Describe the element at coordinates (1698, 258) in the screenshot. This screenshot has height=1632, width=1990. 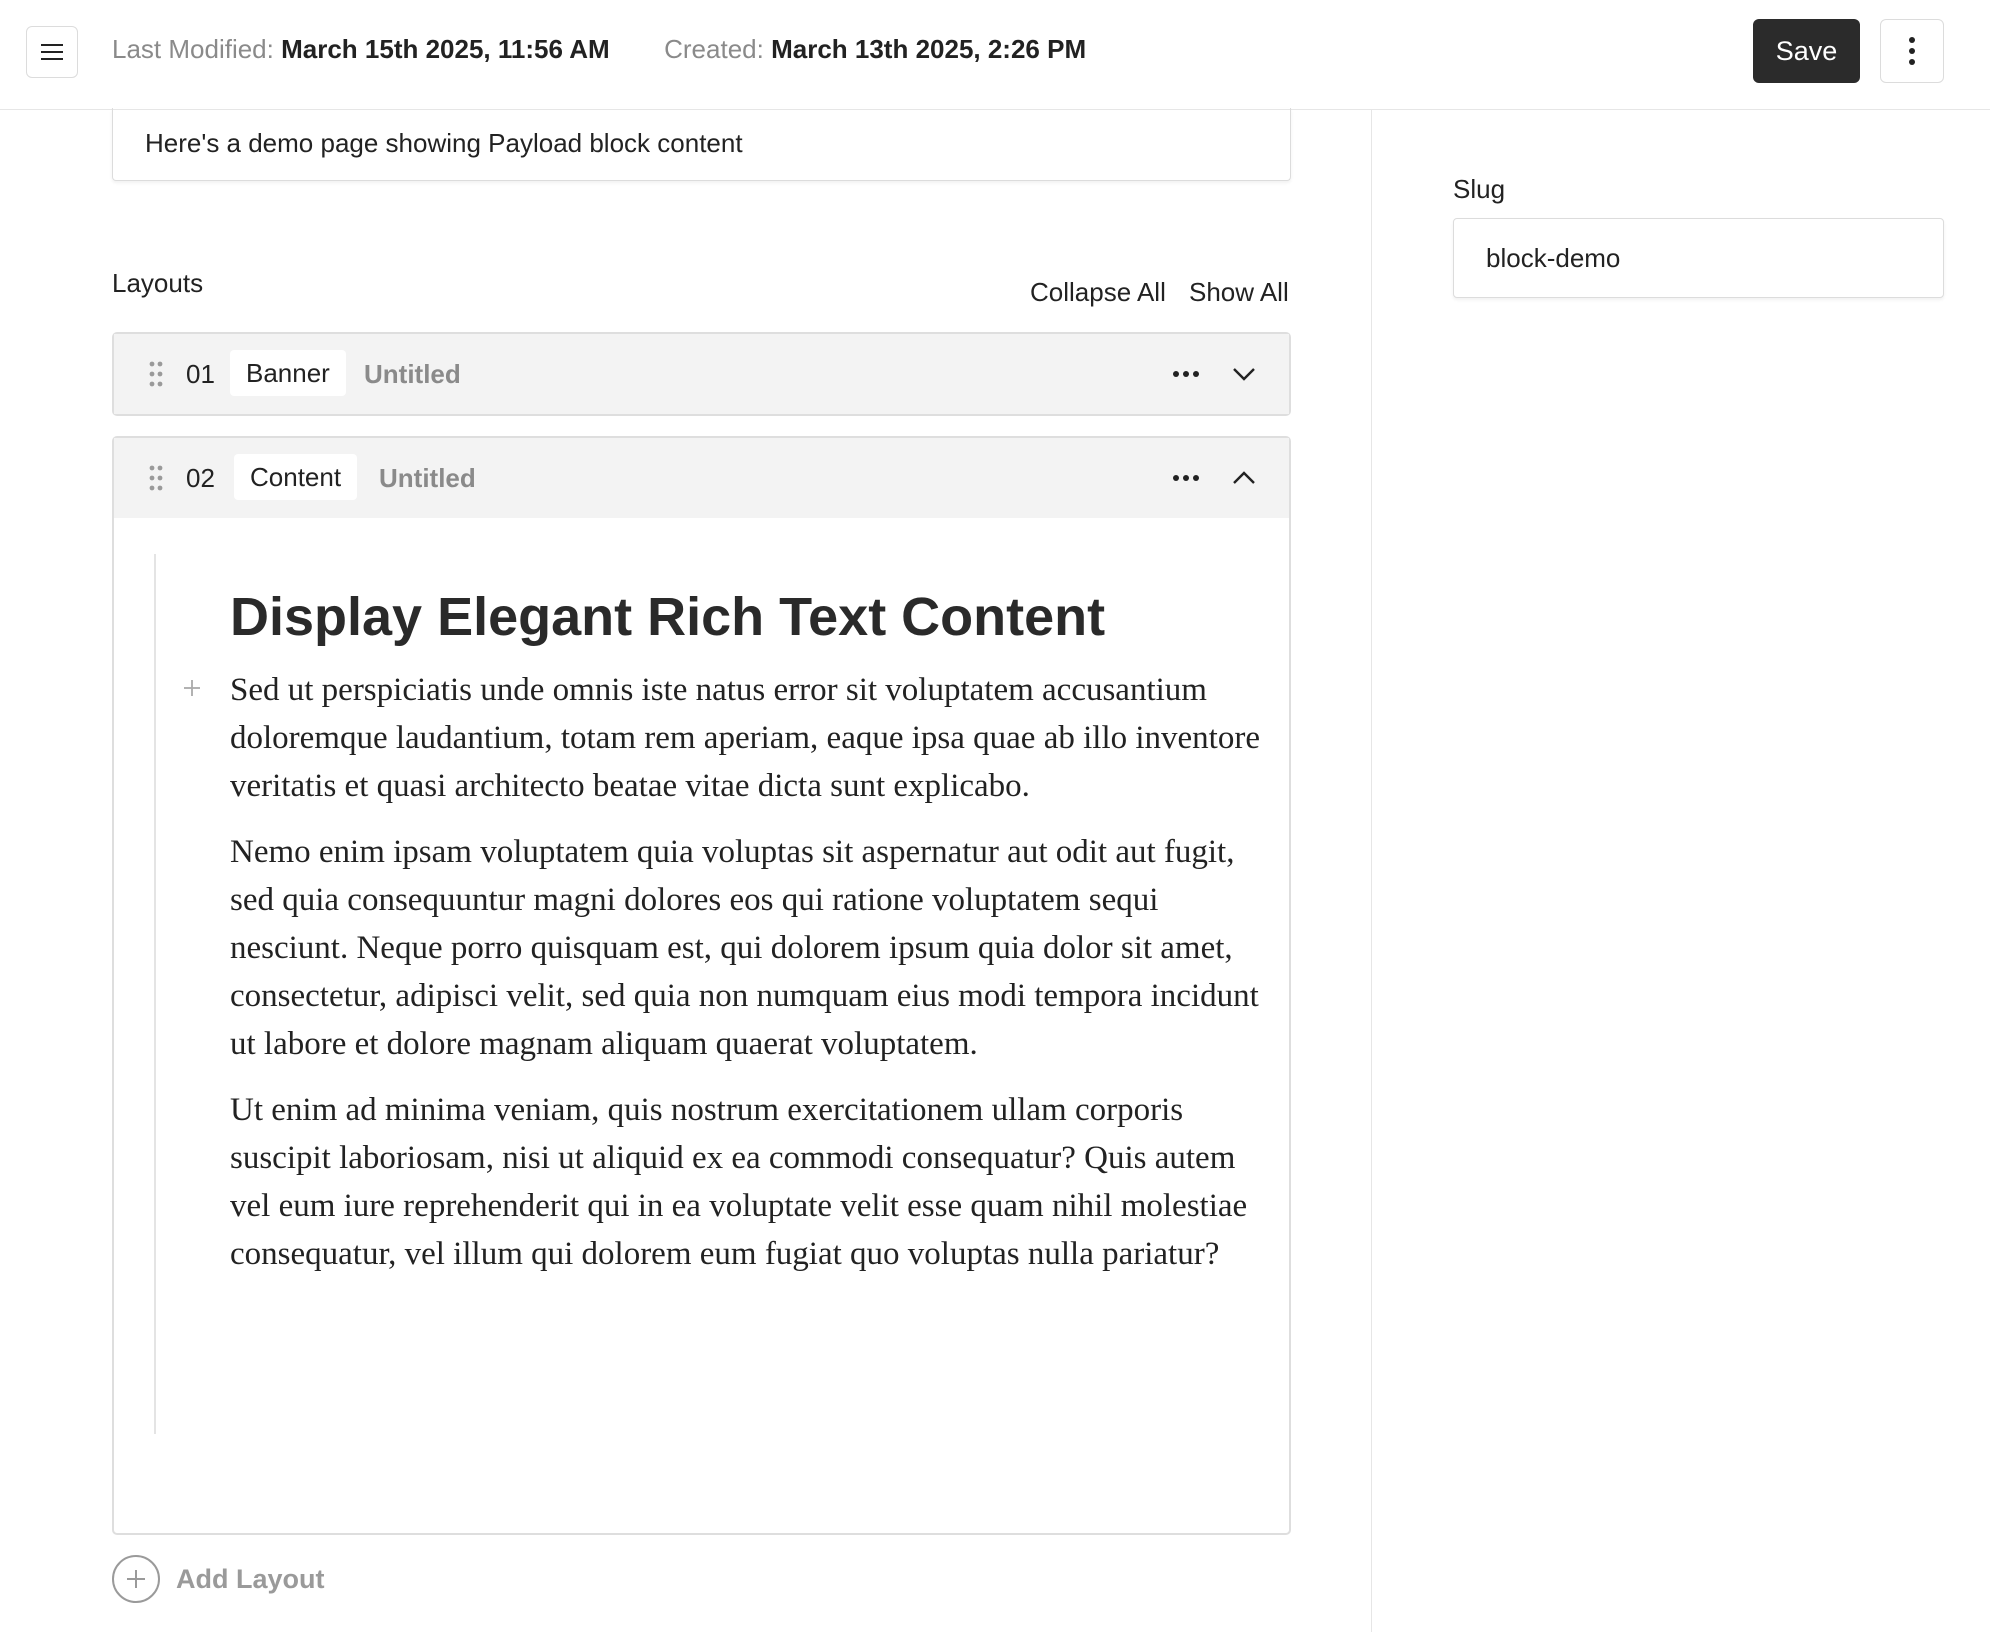
I see `slug-input` at that location.